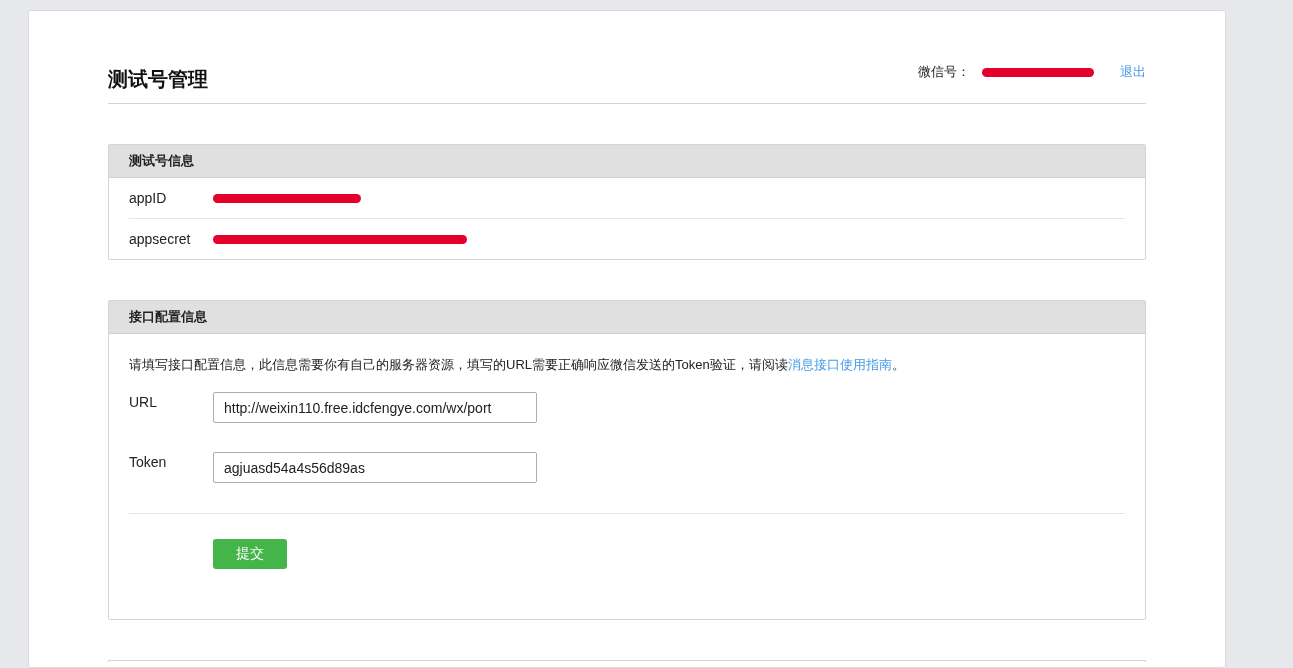 The width and height of the screenshot is (1293, 668). Describe the element at coordinates (158, 79) in the screenshot. I see `page-title: 测试号管理` at that location.